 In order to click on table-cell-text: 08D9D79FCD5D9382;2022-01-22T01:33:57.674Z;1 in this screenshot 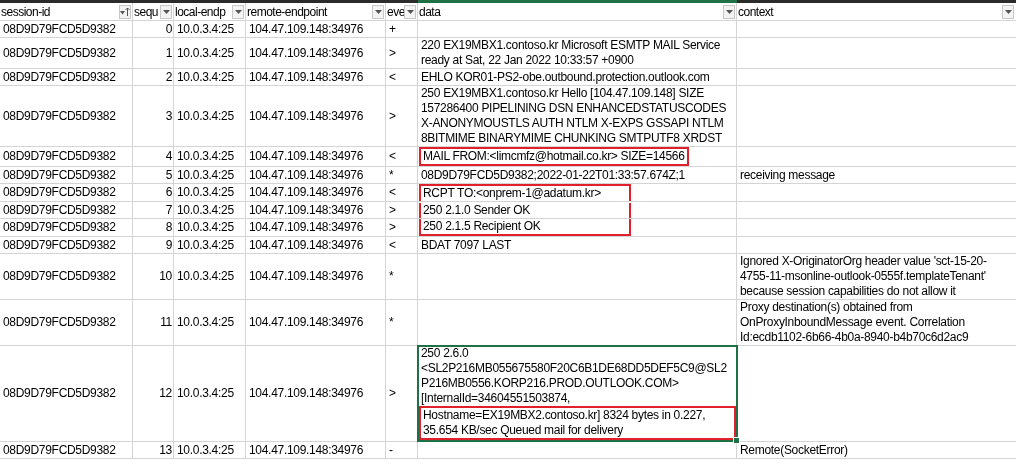, I will do `click(553, 175)`.